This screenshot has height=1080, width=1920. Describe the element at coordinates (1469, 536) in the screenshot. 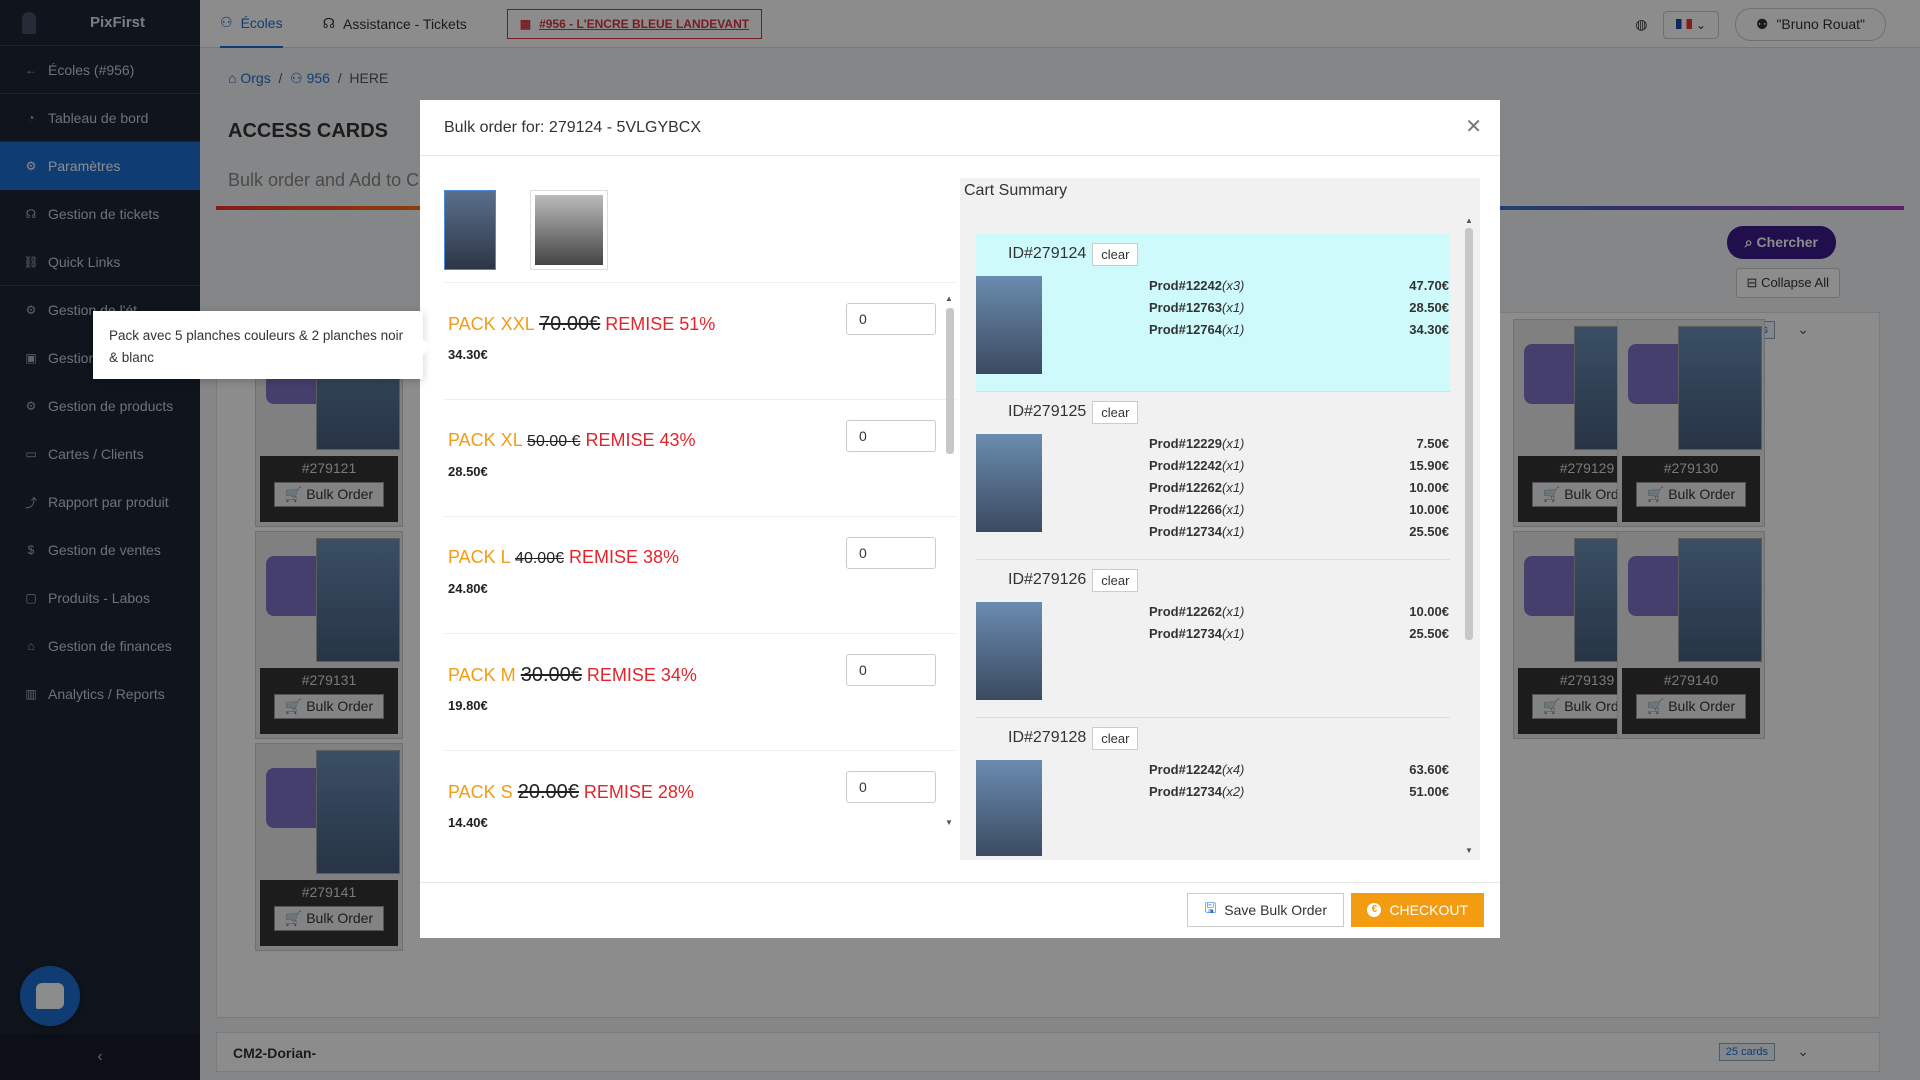

I see `cart-scrollbar: ▲ ▼` at that location.